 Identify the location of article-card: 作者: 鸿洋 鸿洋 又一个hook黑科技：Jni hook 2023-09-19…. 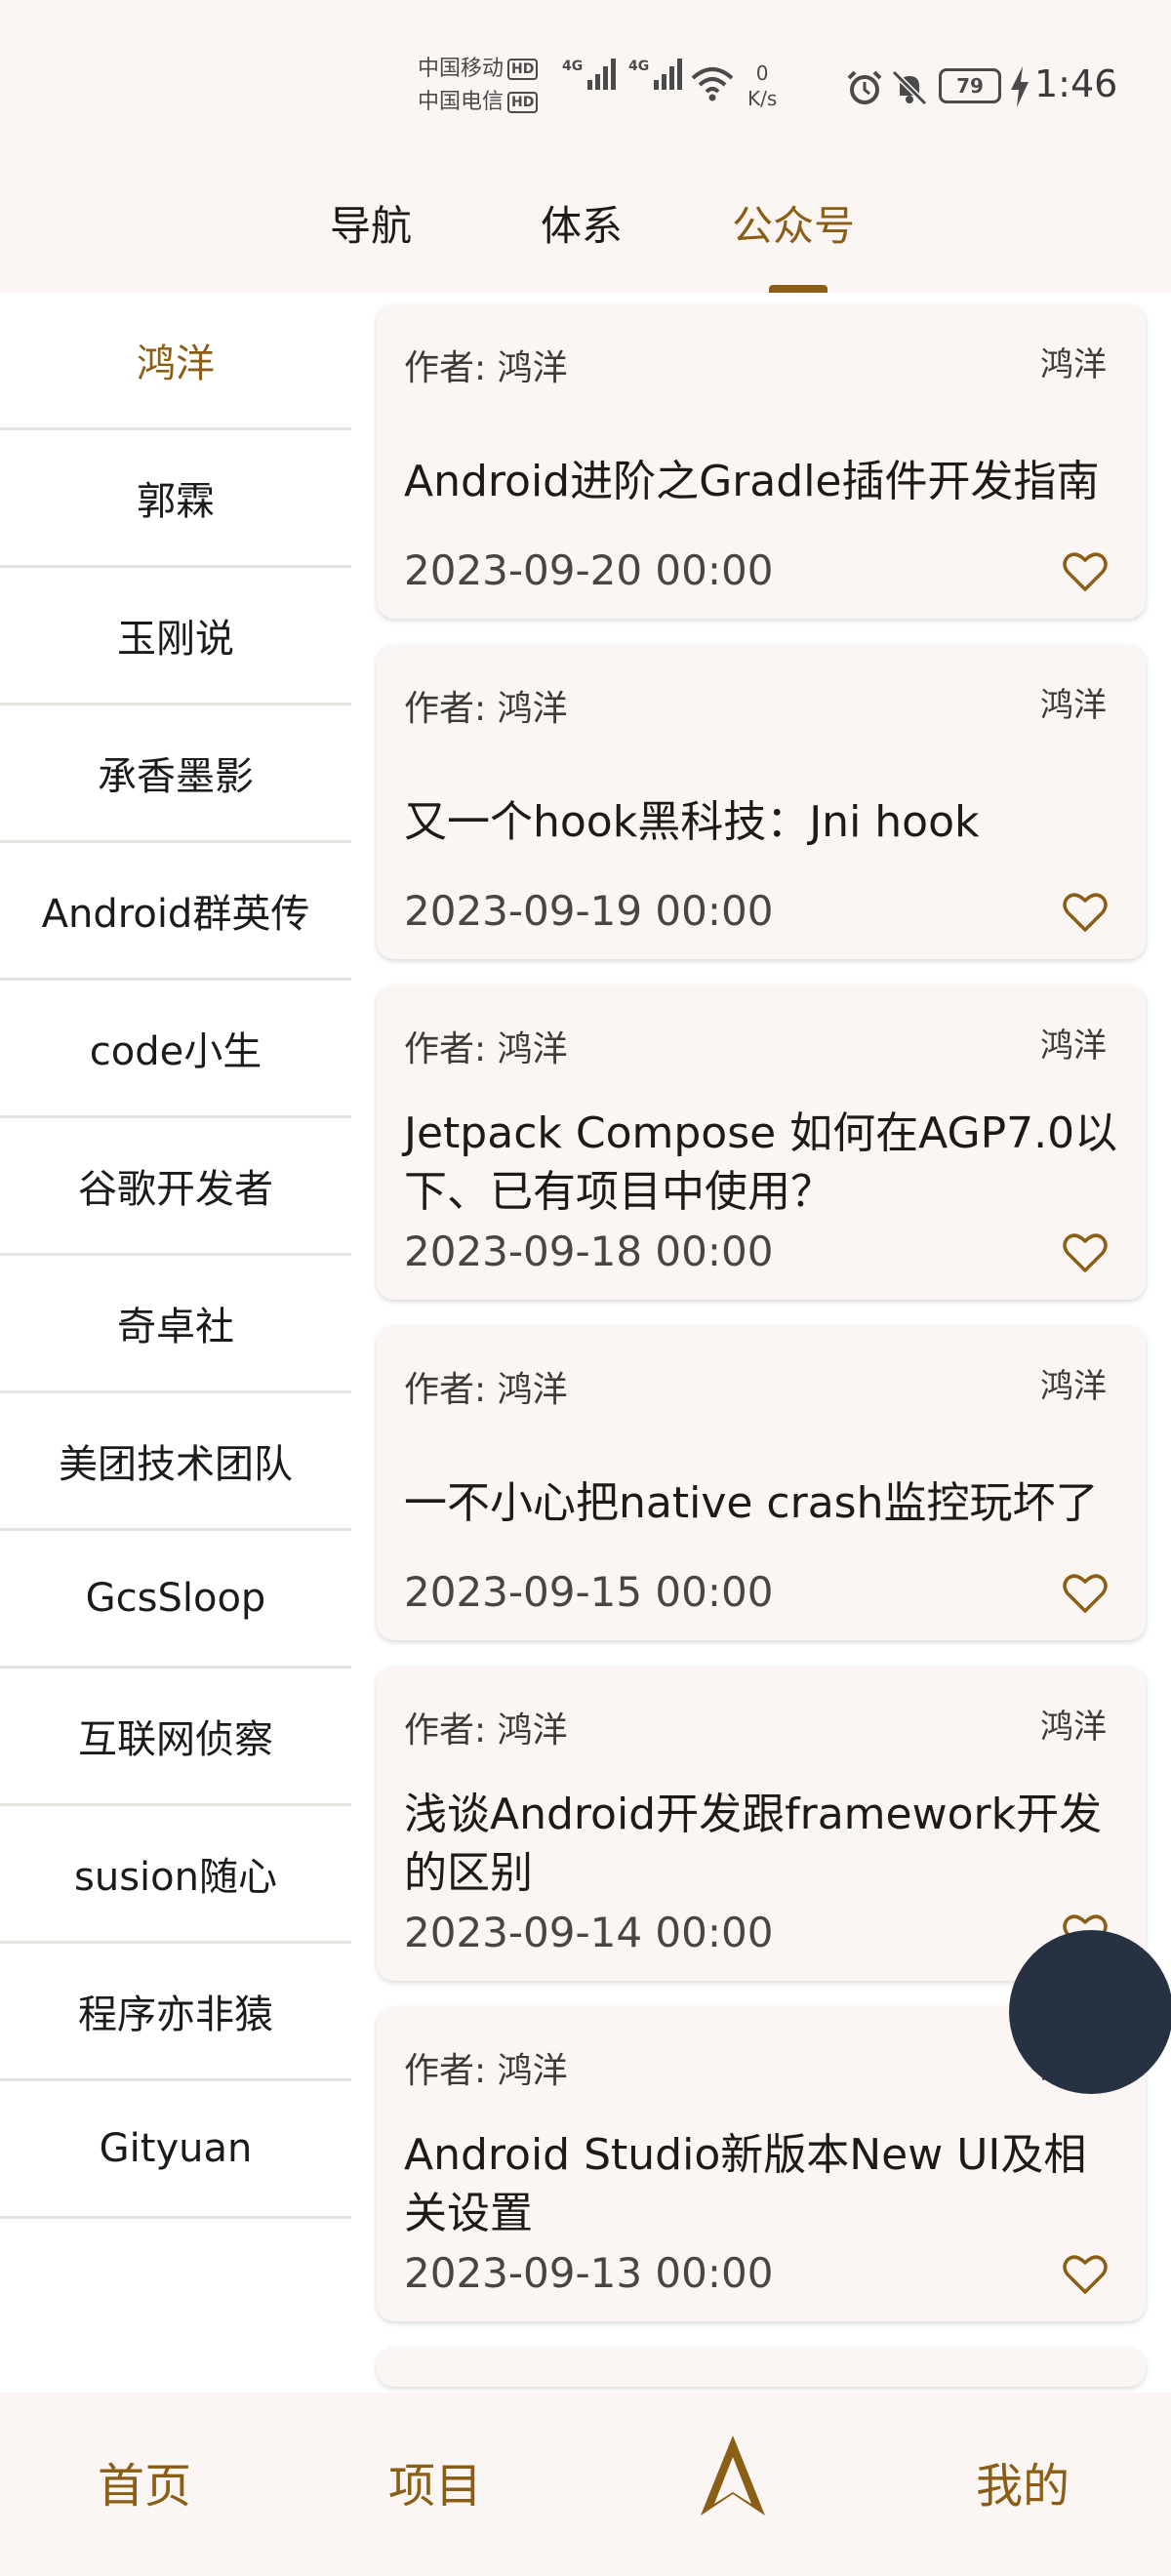
(761, 802).